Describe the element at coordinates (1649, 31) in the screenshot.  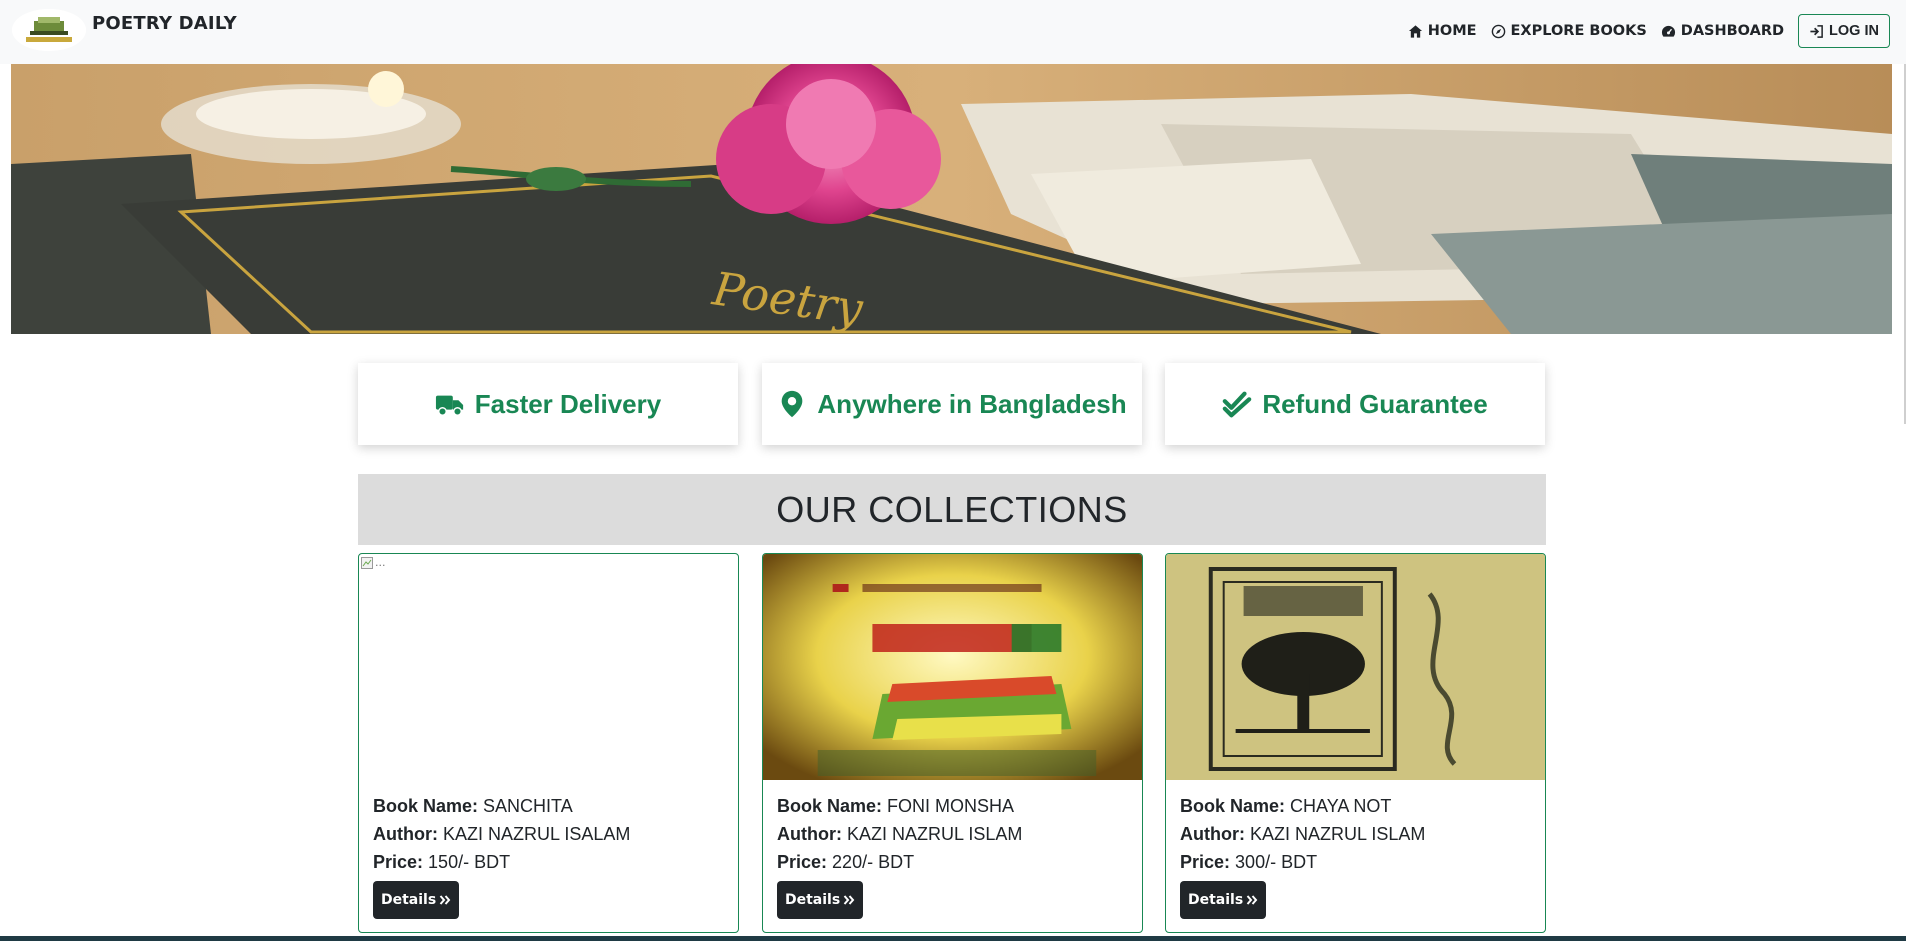
I see `nav-links: HOME EXPLORE BOOKS DASHBOARD LOG IN` at that location.